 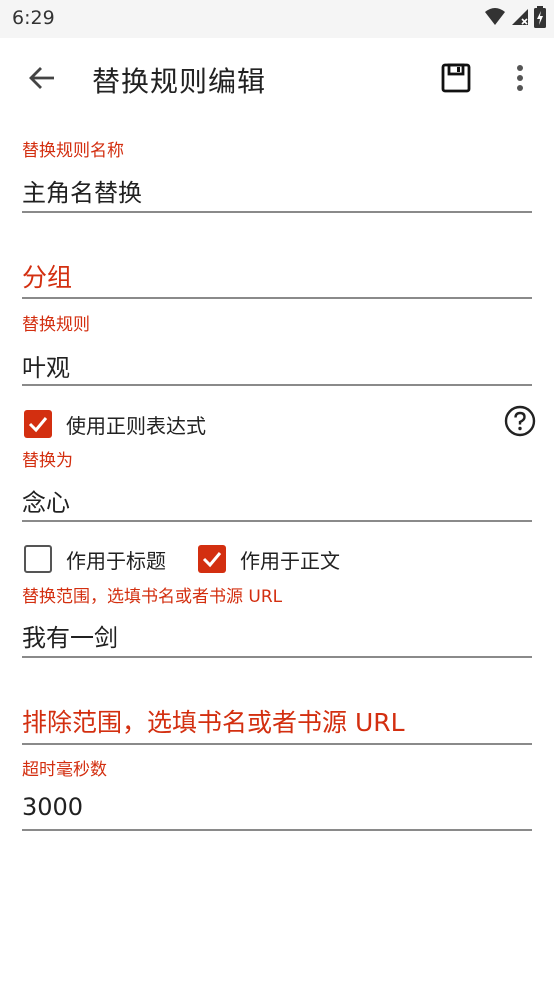 I want to click on status-icons, so click(x=515, y=19).